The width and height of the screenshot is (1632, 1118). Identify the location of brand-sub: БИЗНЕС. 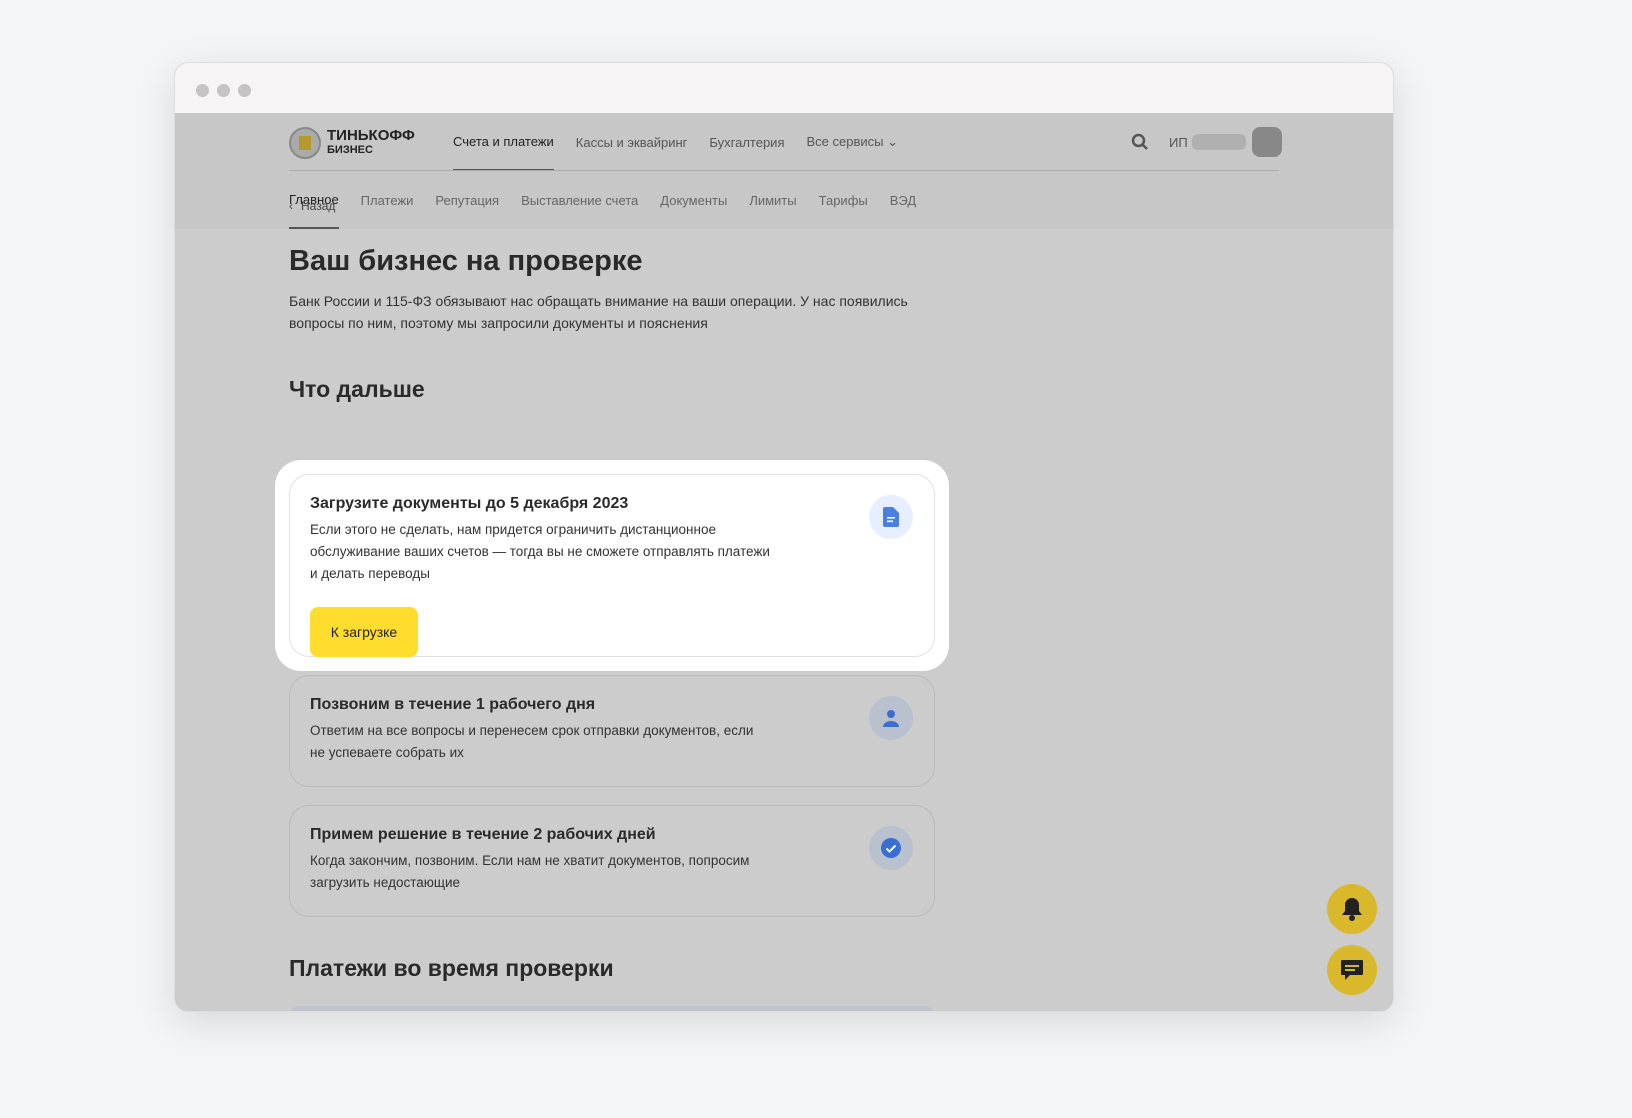
(350, 150).